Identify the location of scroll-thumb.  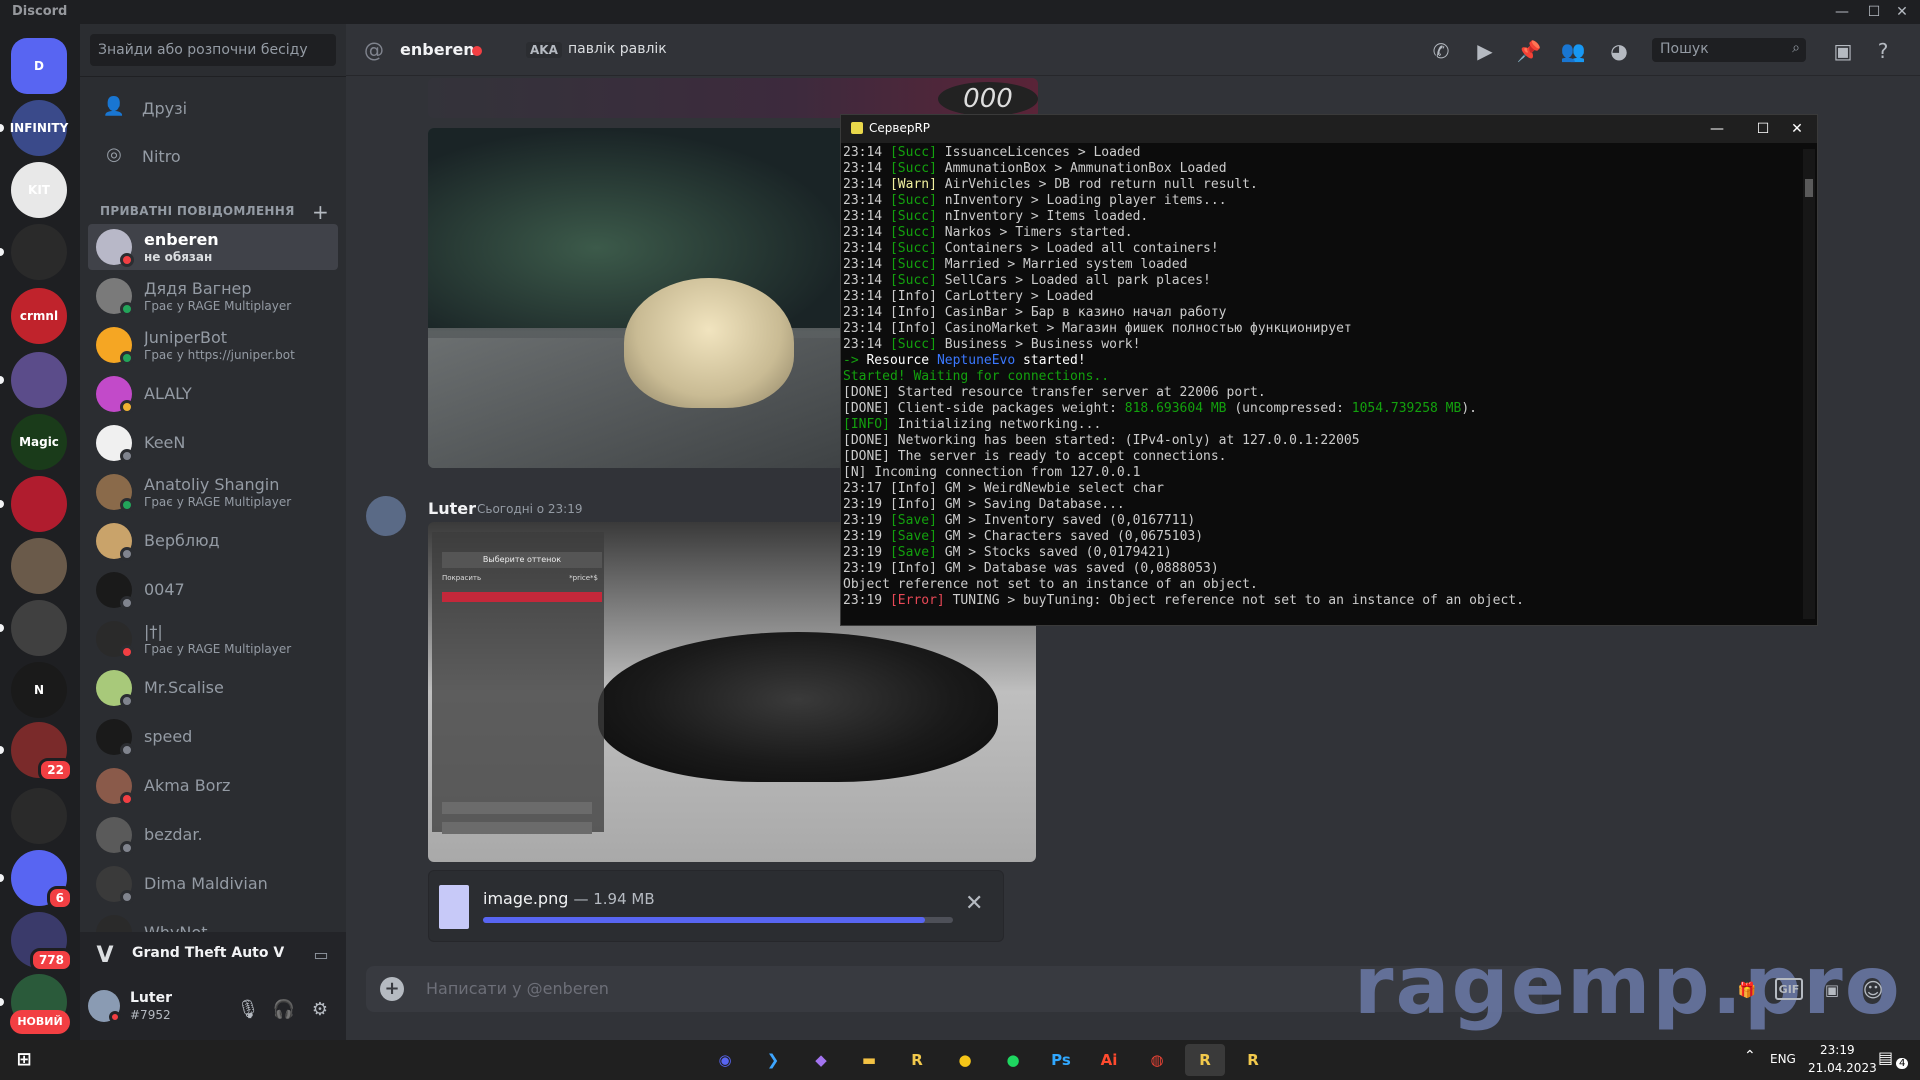
(1809, 188).